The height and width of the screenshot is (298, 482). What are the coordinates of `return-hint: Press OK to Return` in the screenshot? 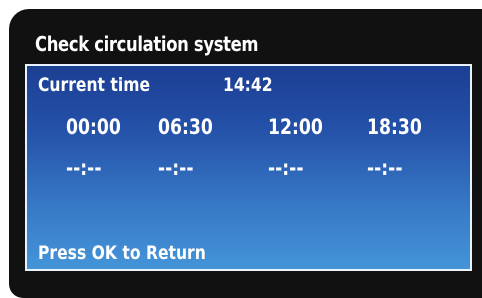 It's located at (122, 253).